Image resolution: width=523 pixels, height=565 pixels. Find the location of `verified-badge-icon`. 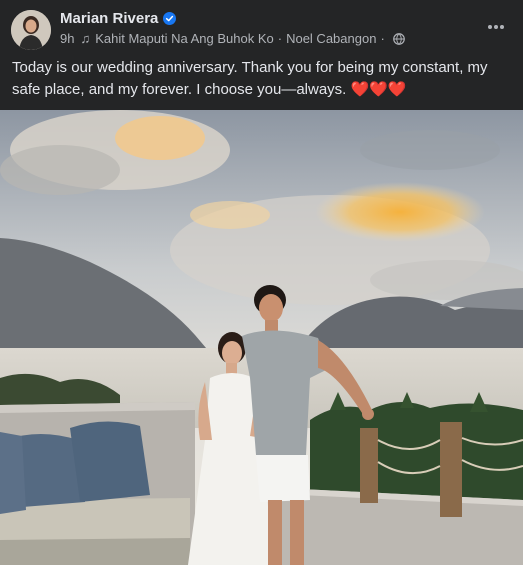

verified-badge-icon is located at coordinates (170, 18).